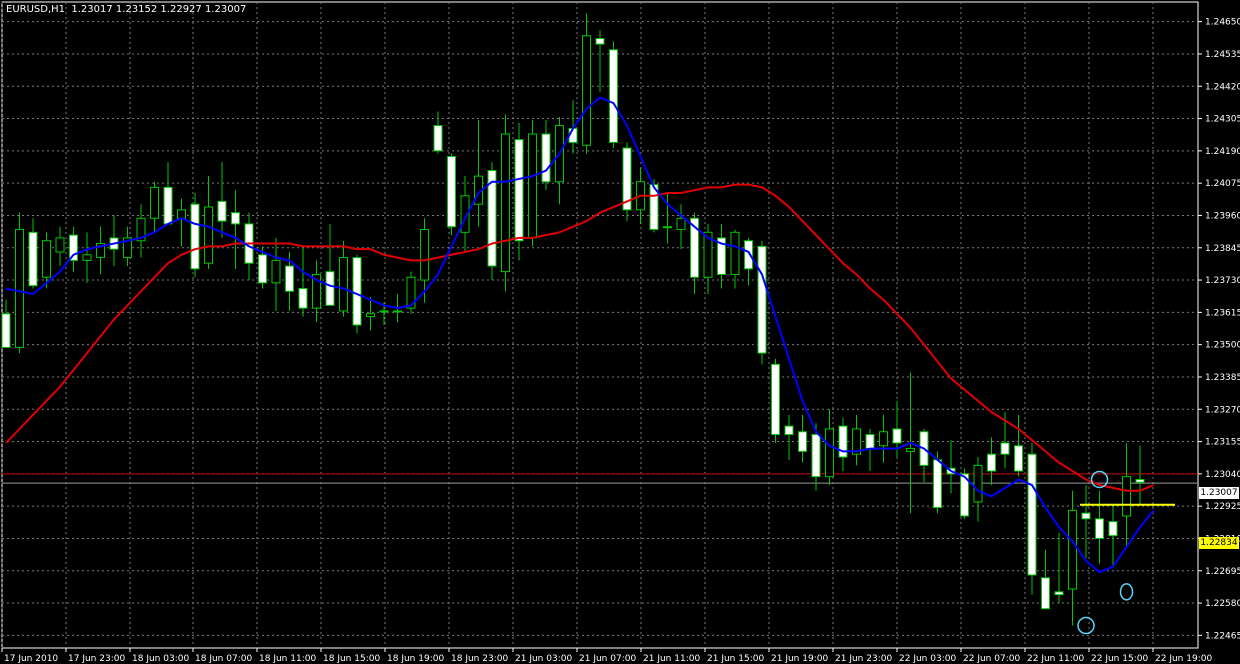 The width and height of the screenshot is (1240, 664). What do you see at coordinates (799, 659) in the screenshot?
I see `x-tick-label: 21 Jun 19:00` at bounding box center [799, 659].